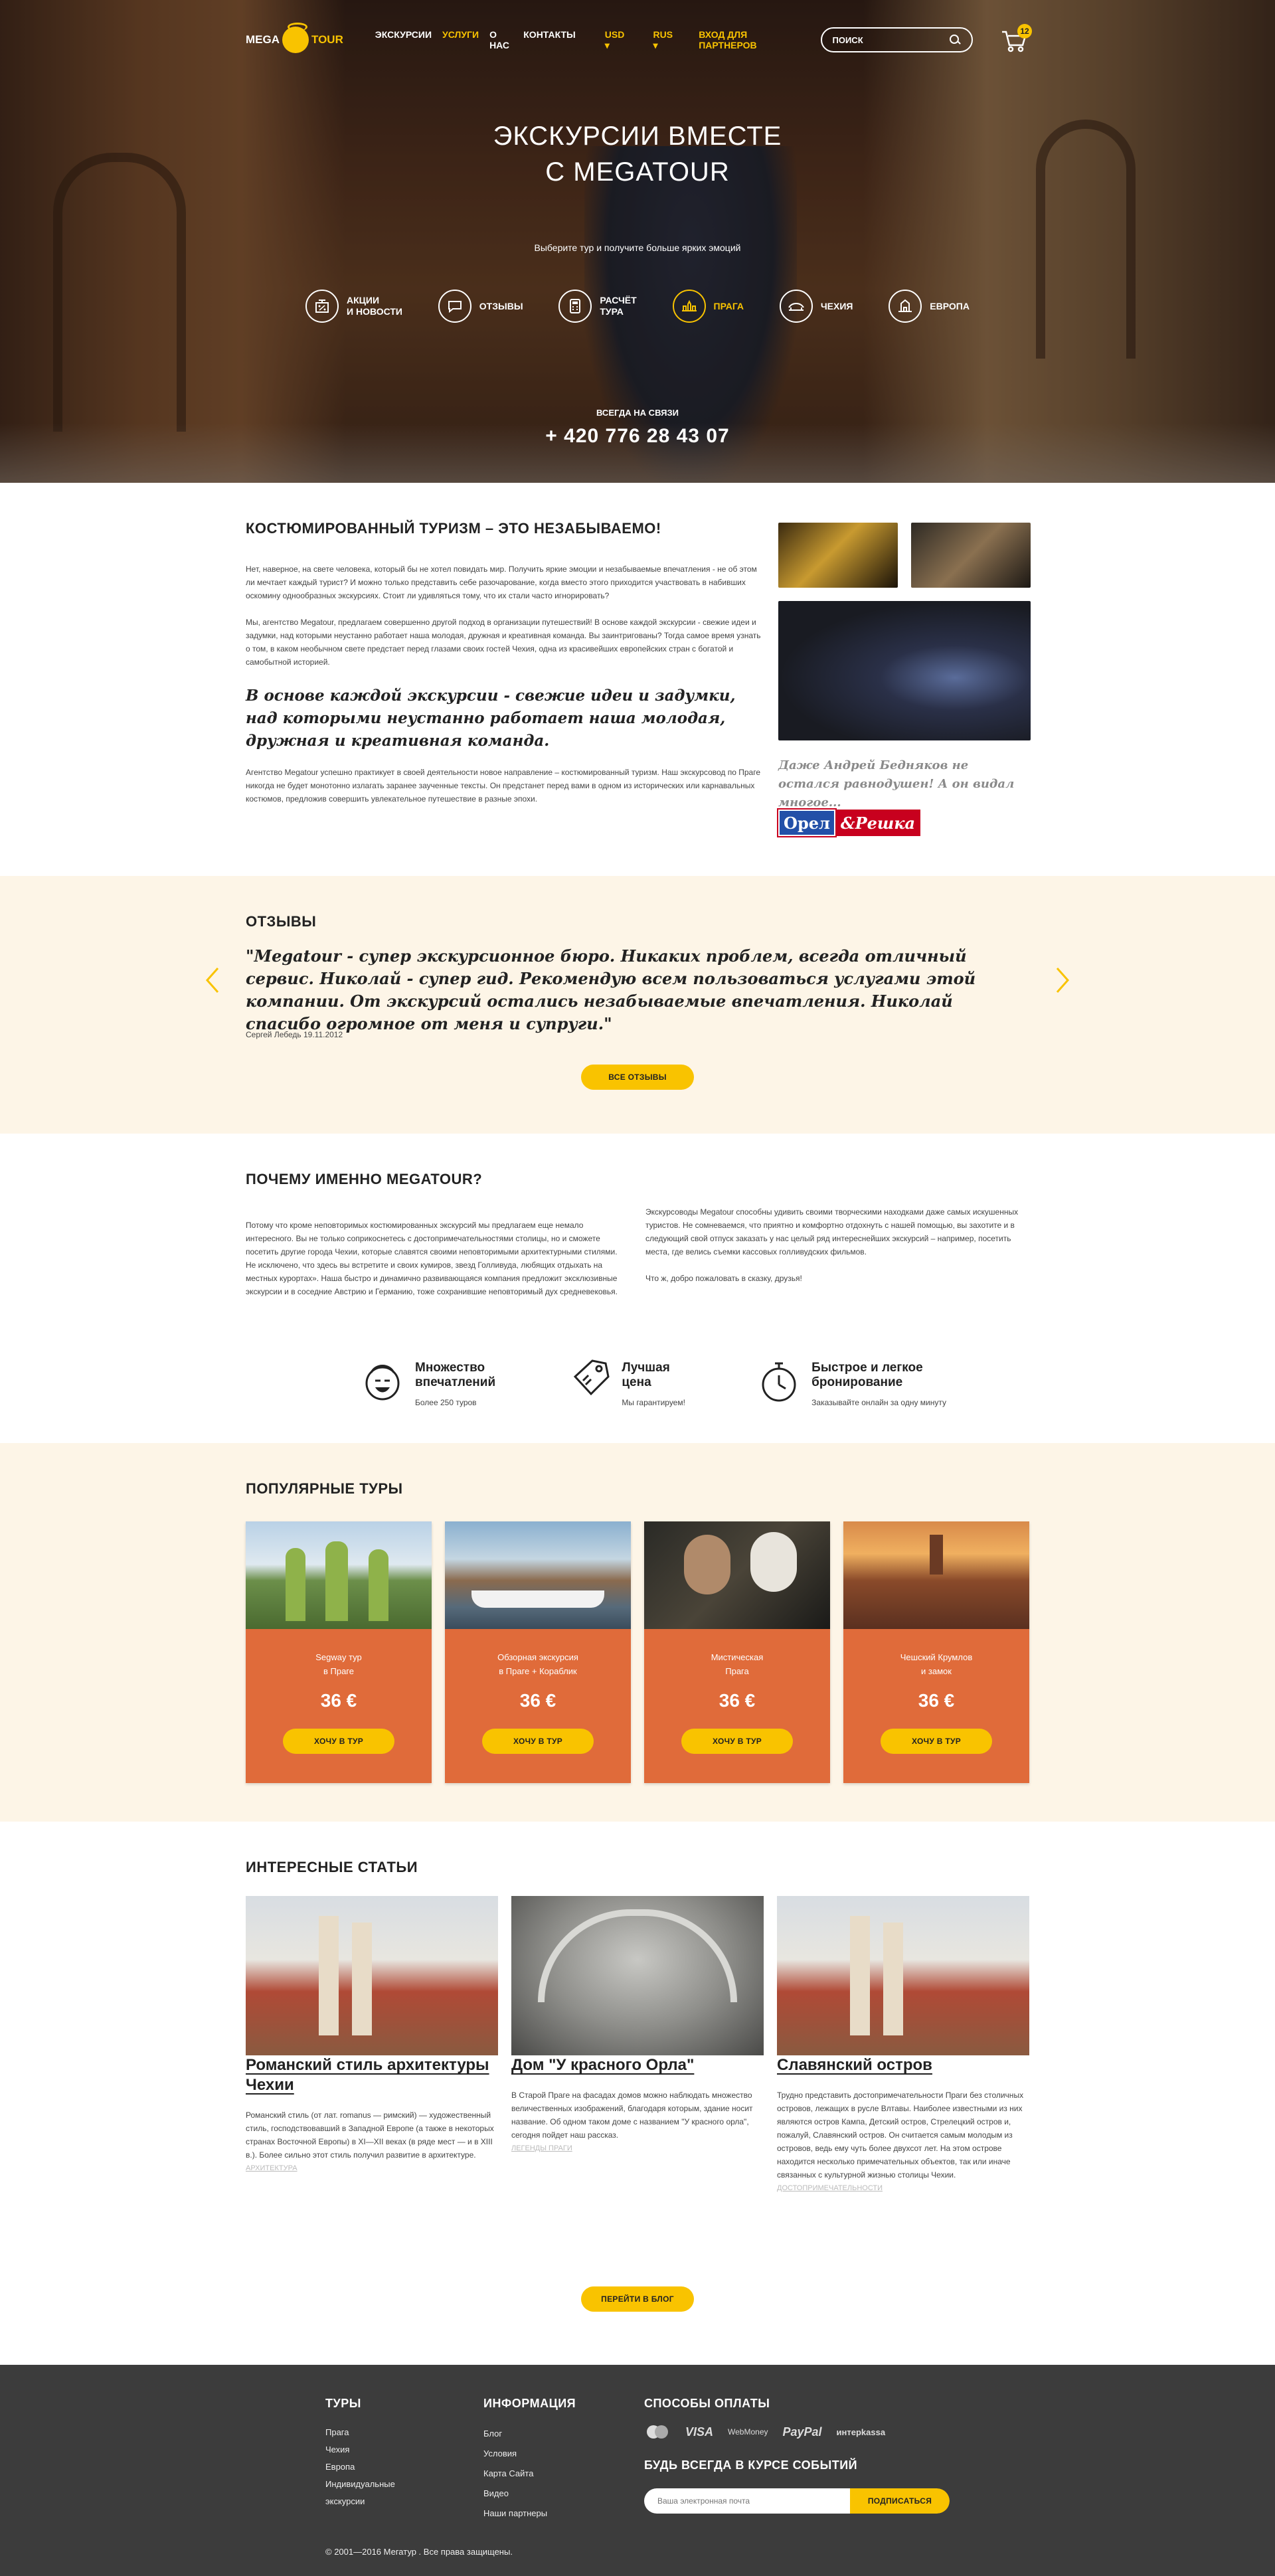 The image size is (1275, 2576). What do you see at coordinates (737, 1652) in the screenshot?
I see `tour-card: Мистическая Прага 36 € ХОЧУ В ТУР` at bounding box center [737, 1652].